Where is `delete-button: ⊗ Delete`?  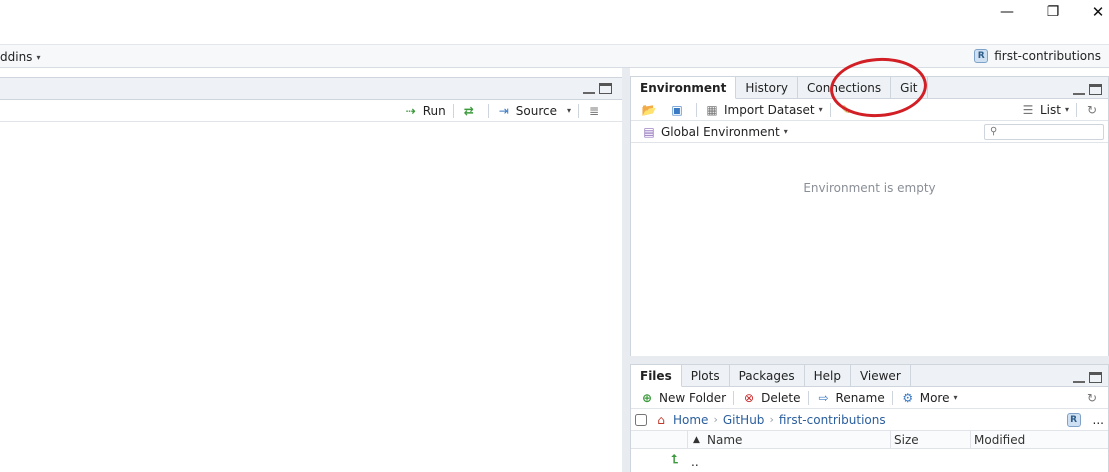 delete-button: ⊗ Delete is located at coordinates (770, 398).